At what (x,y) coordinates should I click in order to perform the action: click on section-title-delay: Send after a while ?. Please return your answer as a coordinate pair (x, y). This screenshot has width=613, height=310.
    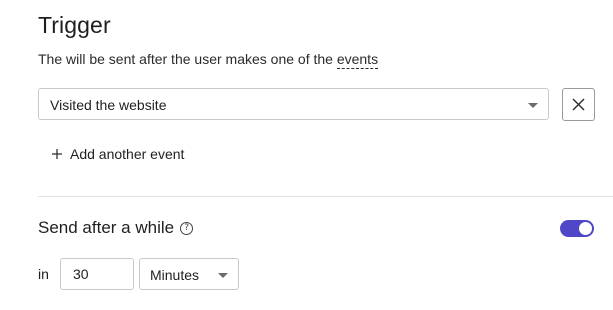
    Looking at the image, I should click on (116, 228).